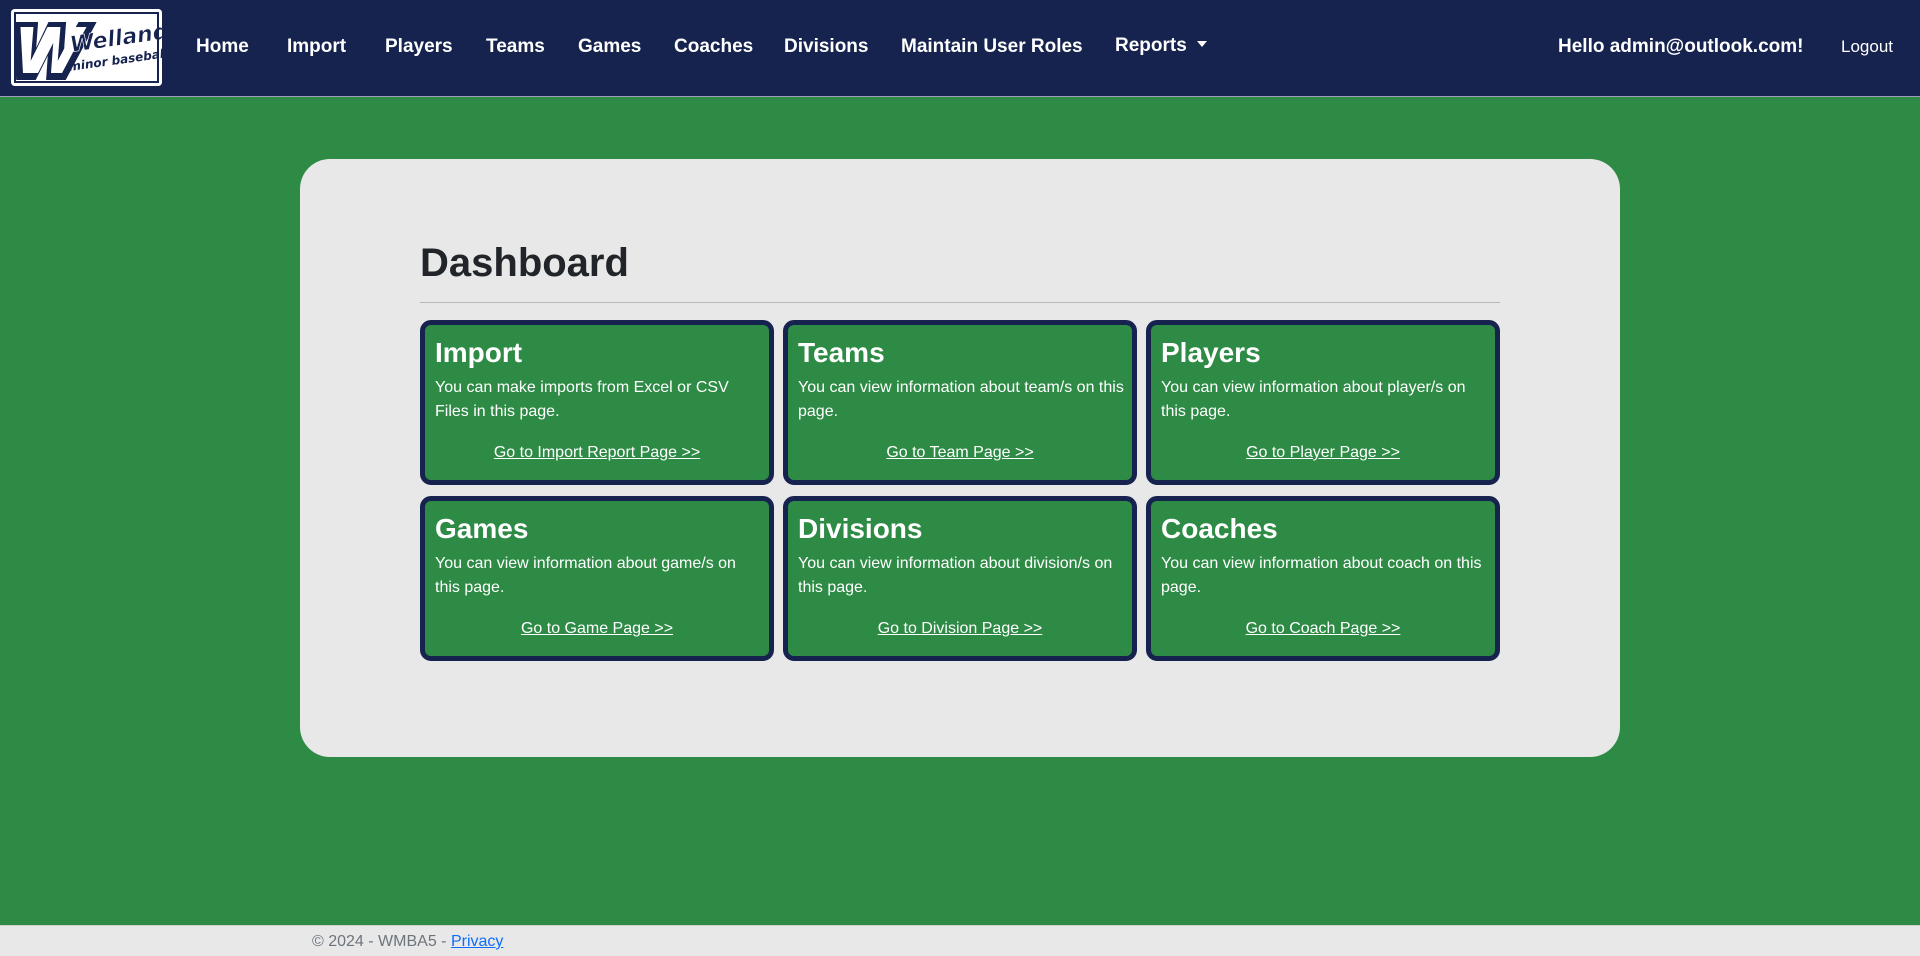 This screenshot has width=1920, height=956. Describe the element at coordinates (381, 941) in the screenshot. I see `copyright-text: © 2024 - WMBA5 -` at that location.